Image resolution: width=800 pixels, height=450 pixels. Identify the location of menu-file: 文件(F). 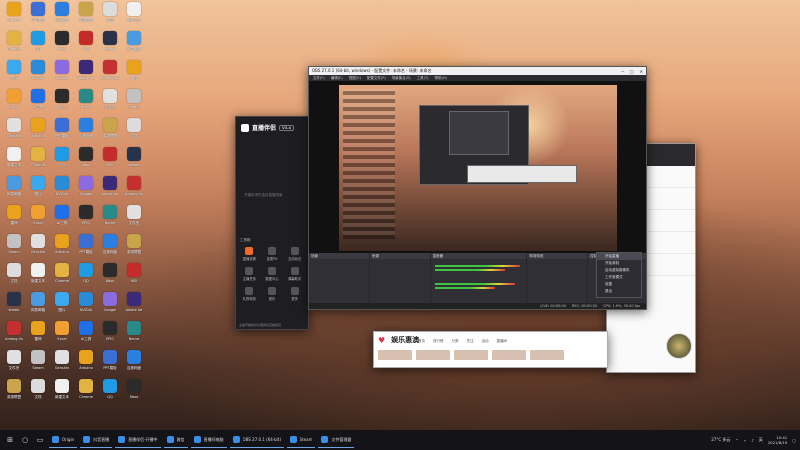
(319, 78).